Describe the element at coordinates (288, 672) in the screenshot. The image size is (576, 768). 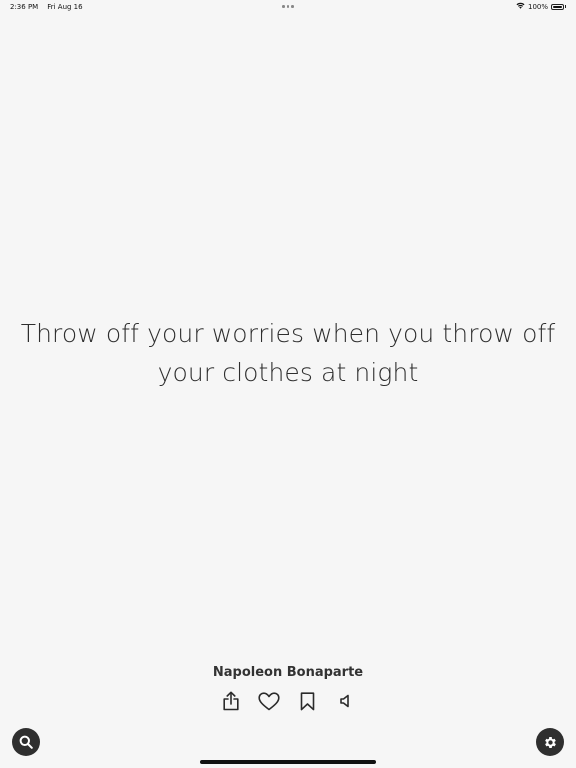
I see `quote-author: Napoleon Bonaparte` at that location.